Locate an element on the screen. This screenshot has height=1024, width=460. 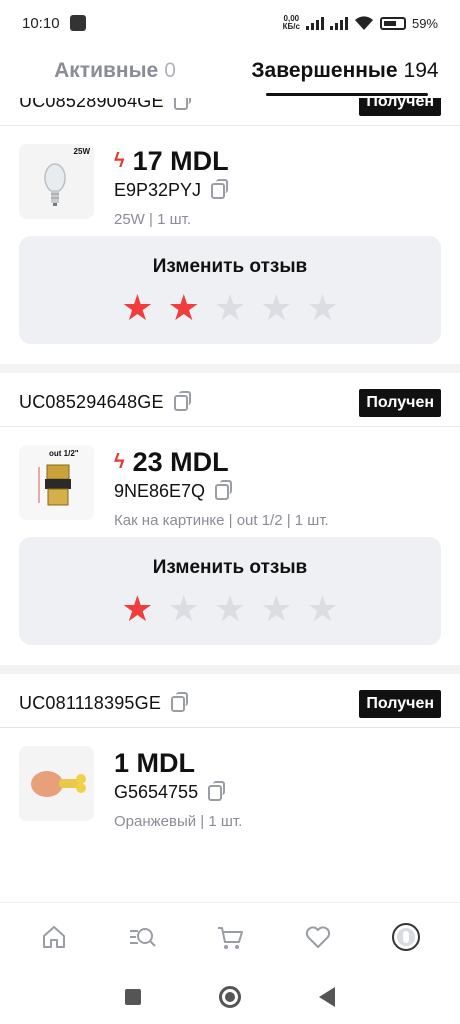
profile-icon is located at coordinates (406, 936).